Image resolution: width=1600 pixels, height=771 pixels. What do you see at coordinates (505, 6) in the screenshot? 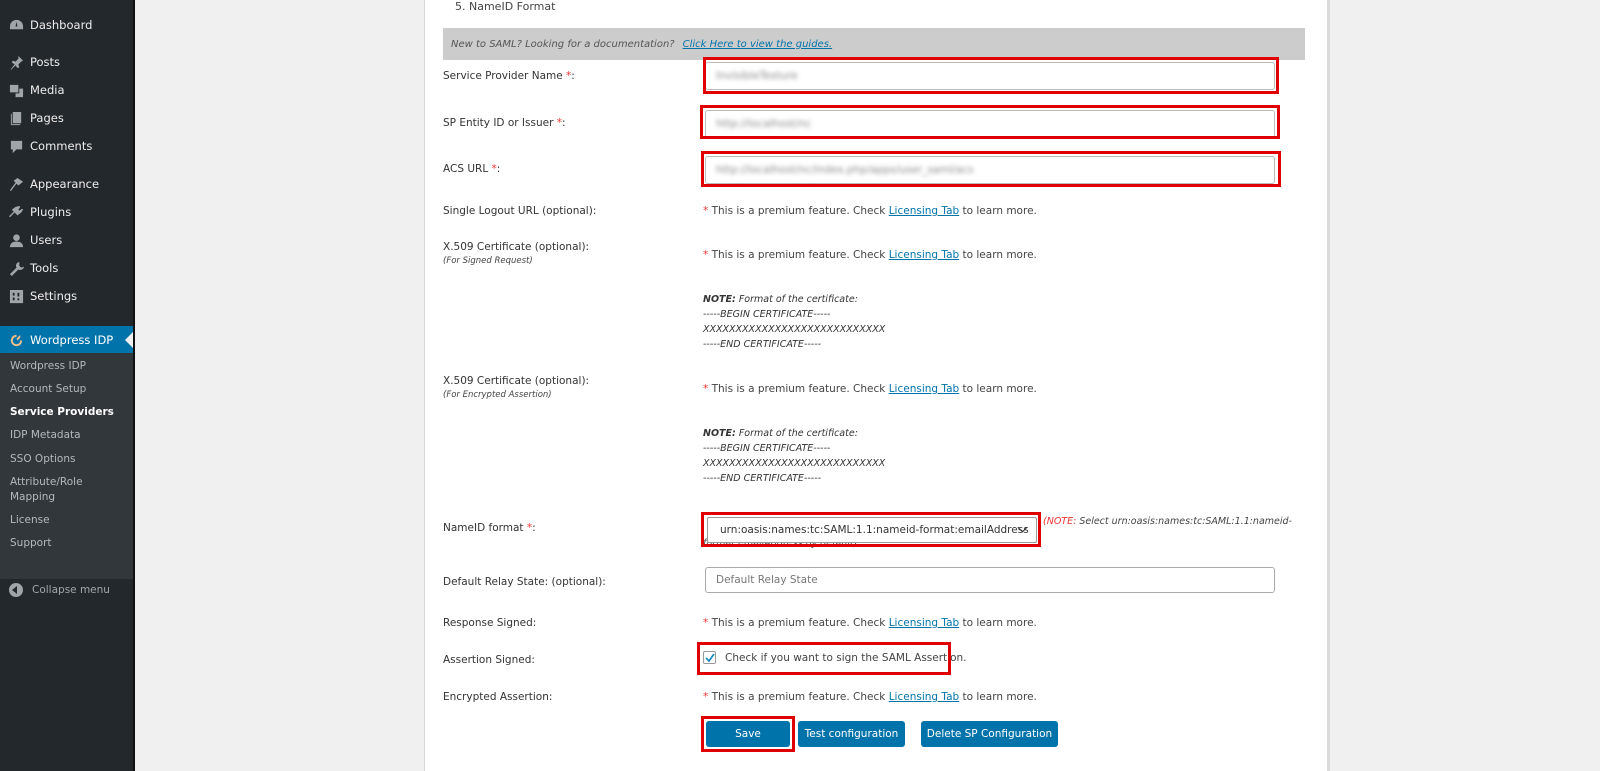
I see `step-label: 5. NameID Format` at bounding box center [505, 6].